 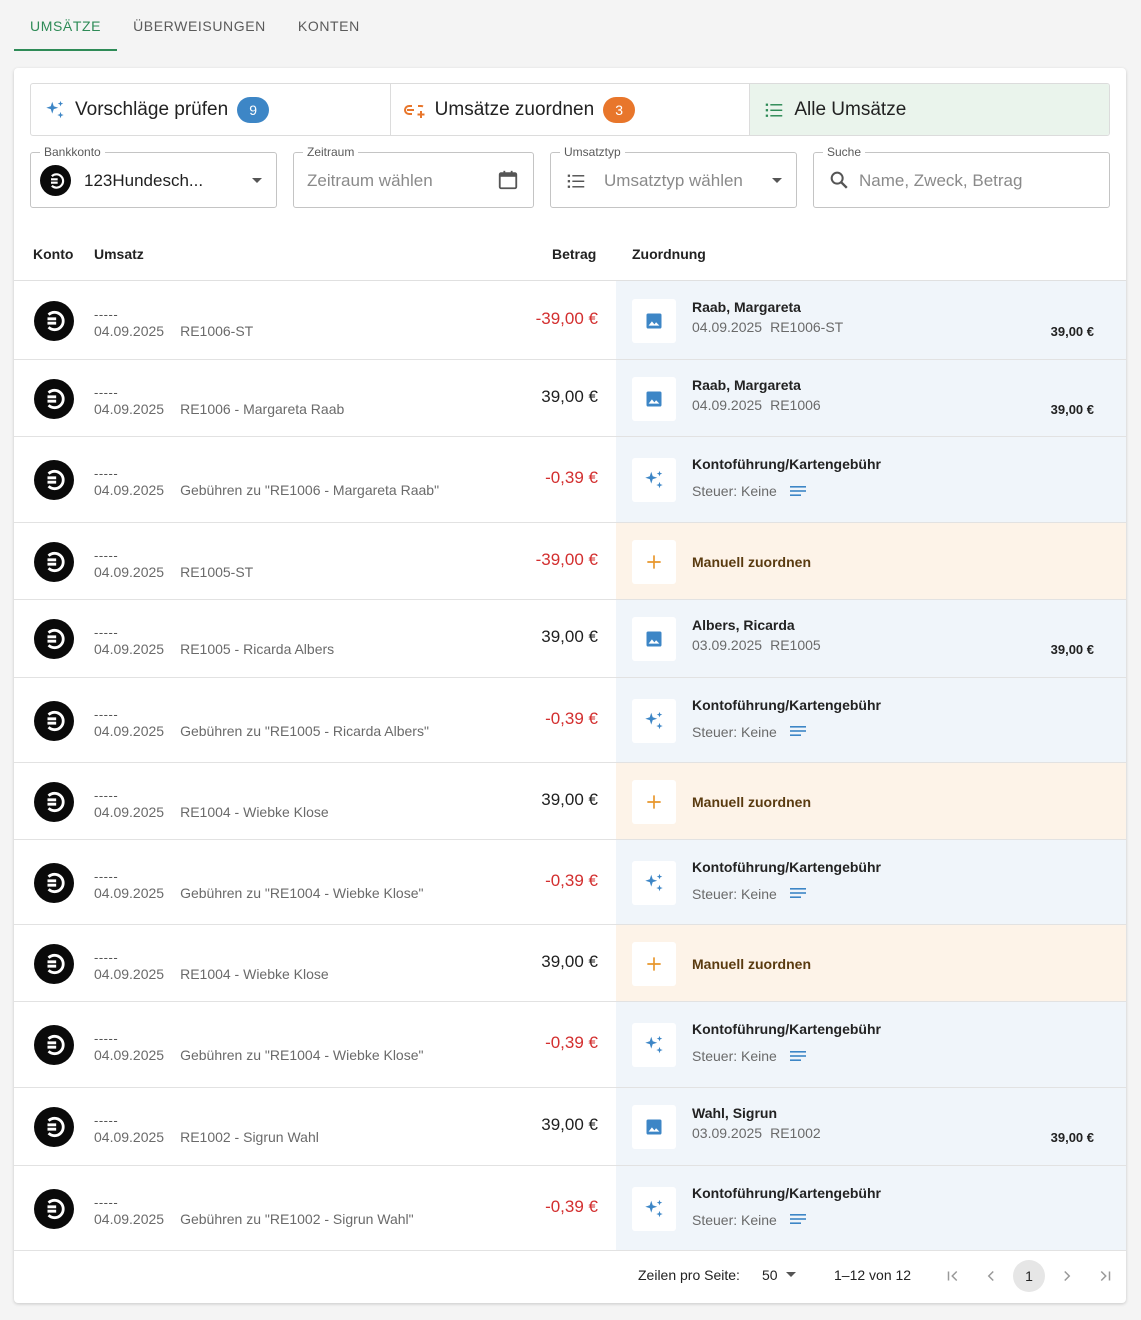 What do you see at coordinates (66, 26) in the screenshot?
I see `tab-umsaetze: UMSÄTZE` at bounding box center [66, 26].